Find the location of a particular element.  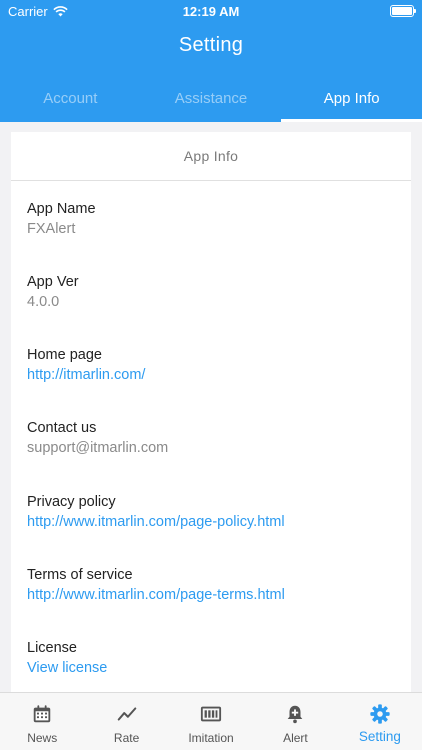

info-license: License View license is located at coordinates (67, 658).